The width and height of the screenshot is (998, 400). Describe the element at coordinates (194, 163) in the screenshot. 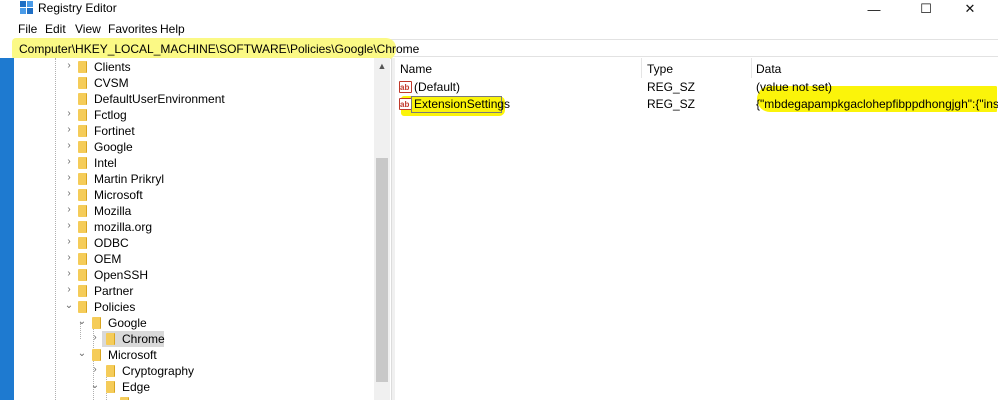

I see `tree-item: › Intel` at that location.